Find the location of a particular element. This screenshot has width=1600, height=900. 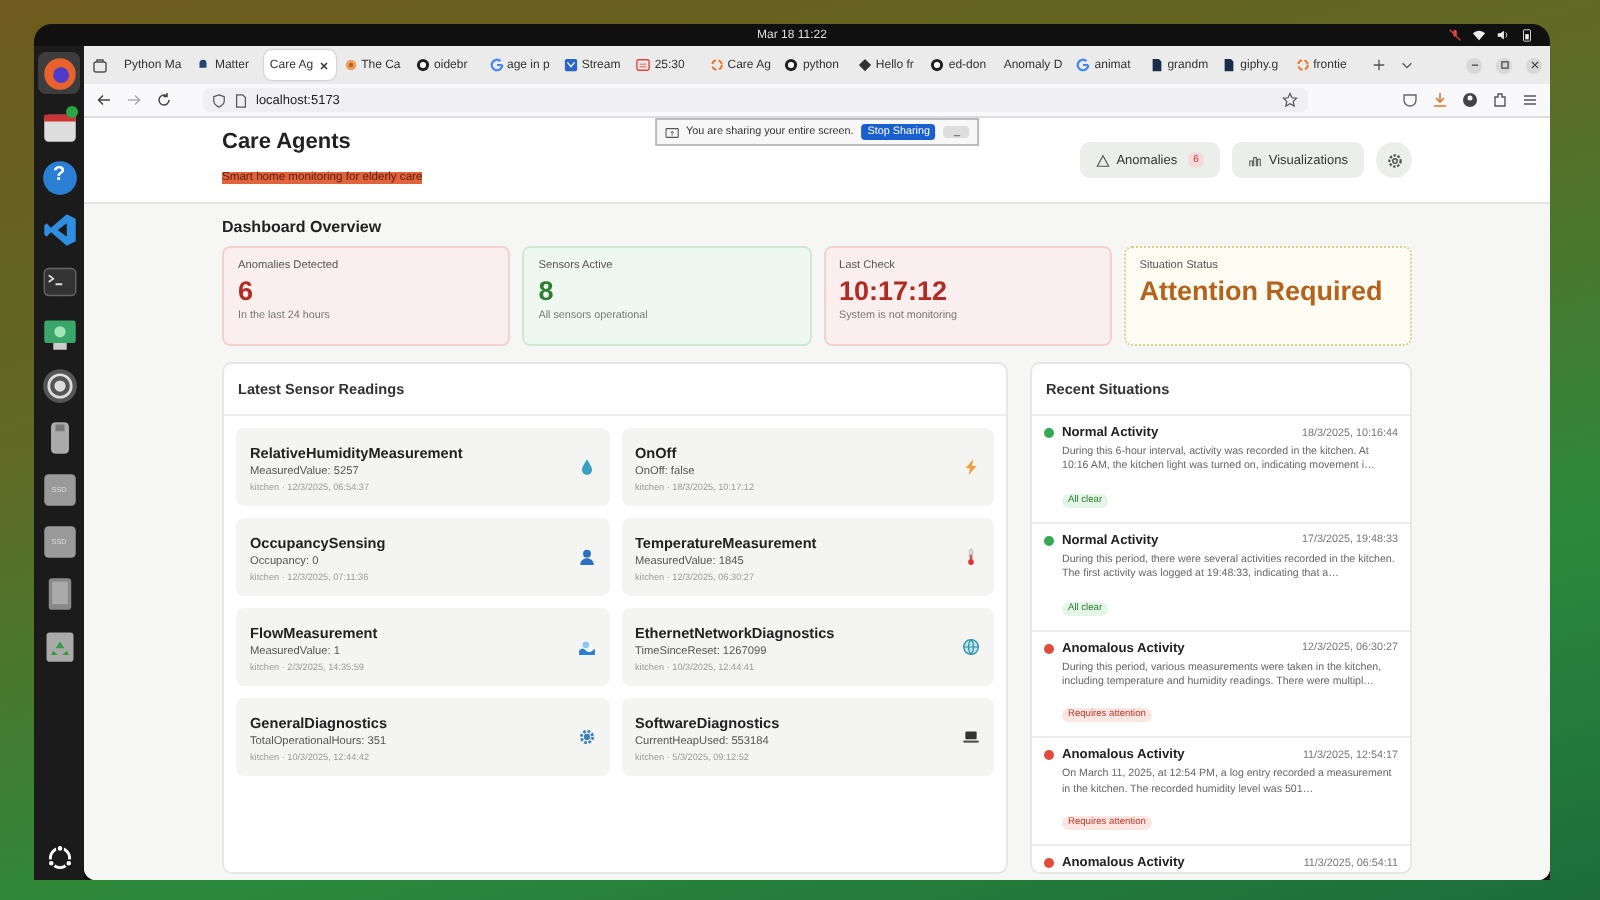

maximize-icon is located at coordinates (1504, 65).